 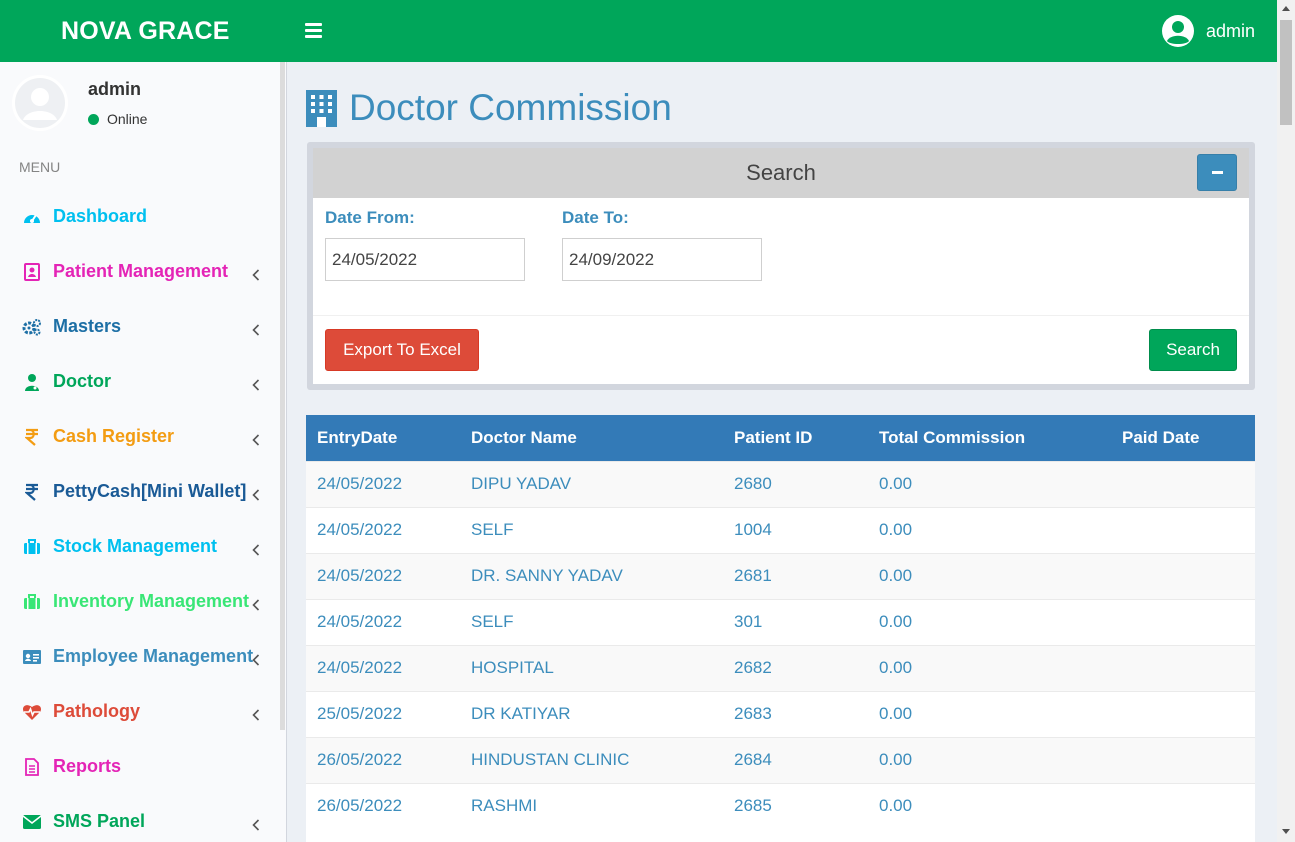 What do you see at coordinates (1286, 421) in the screenshot?
I see `page-scrollbar` at bounding box center [1286, 421].